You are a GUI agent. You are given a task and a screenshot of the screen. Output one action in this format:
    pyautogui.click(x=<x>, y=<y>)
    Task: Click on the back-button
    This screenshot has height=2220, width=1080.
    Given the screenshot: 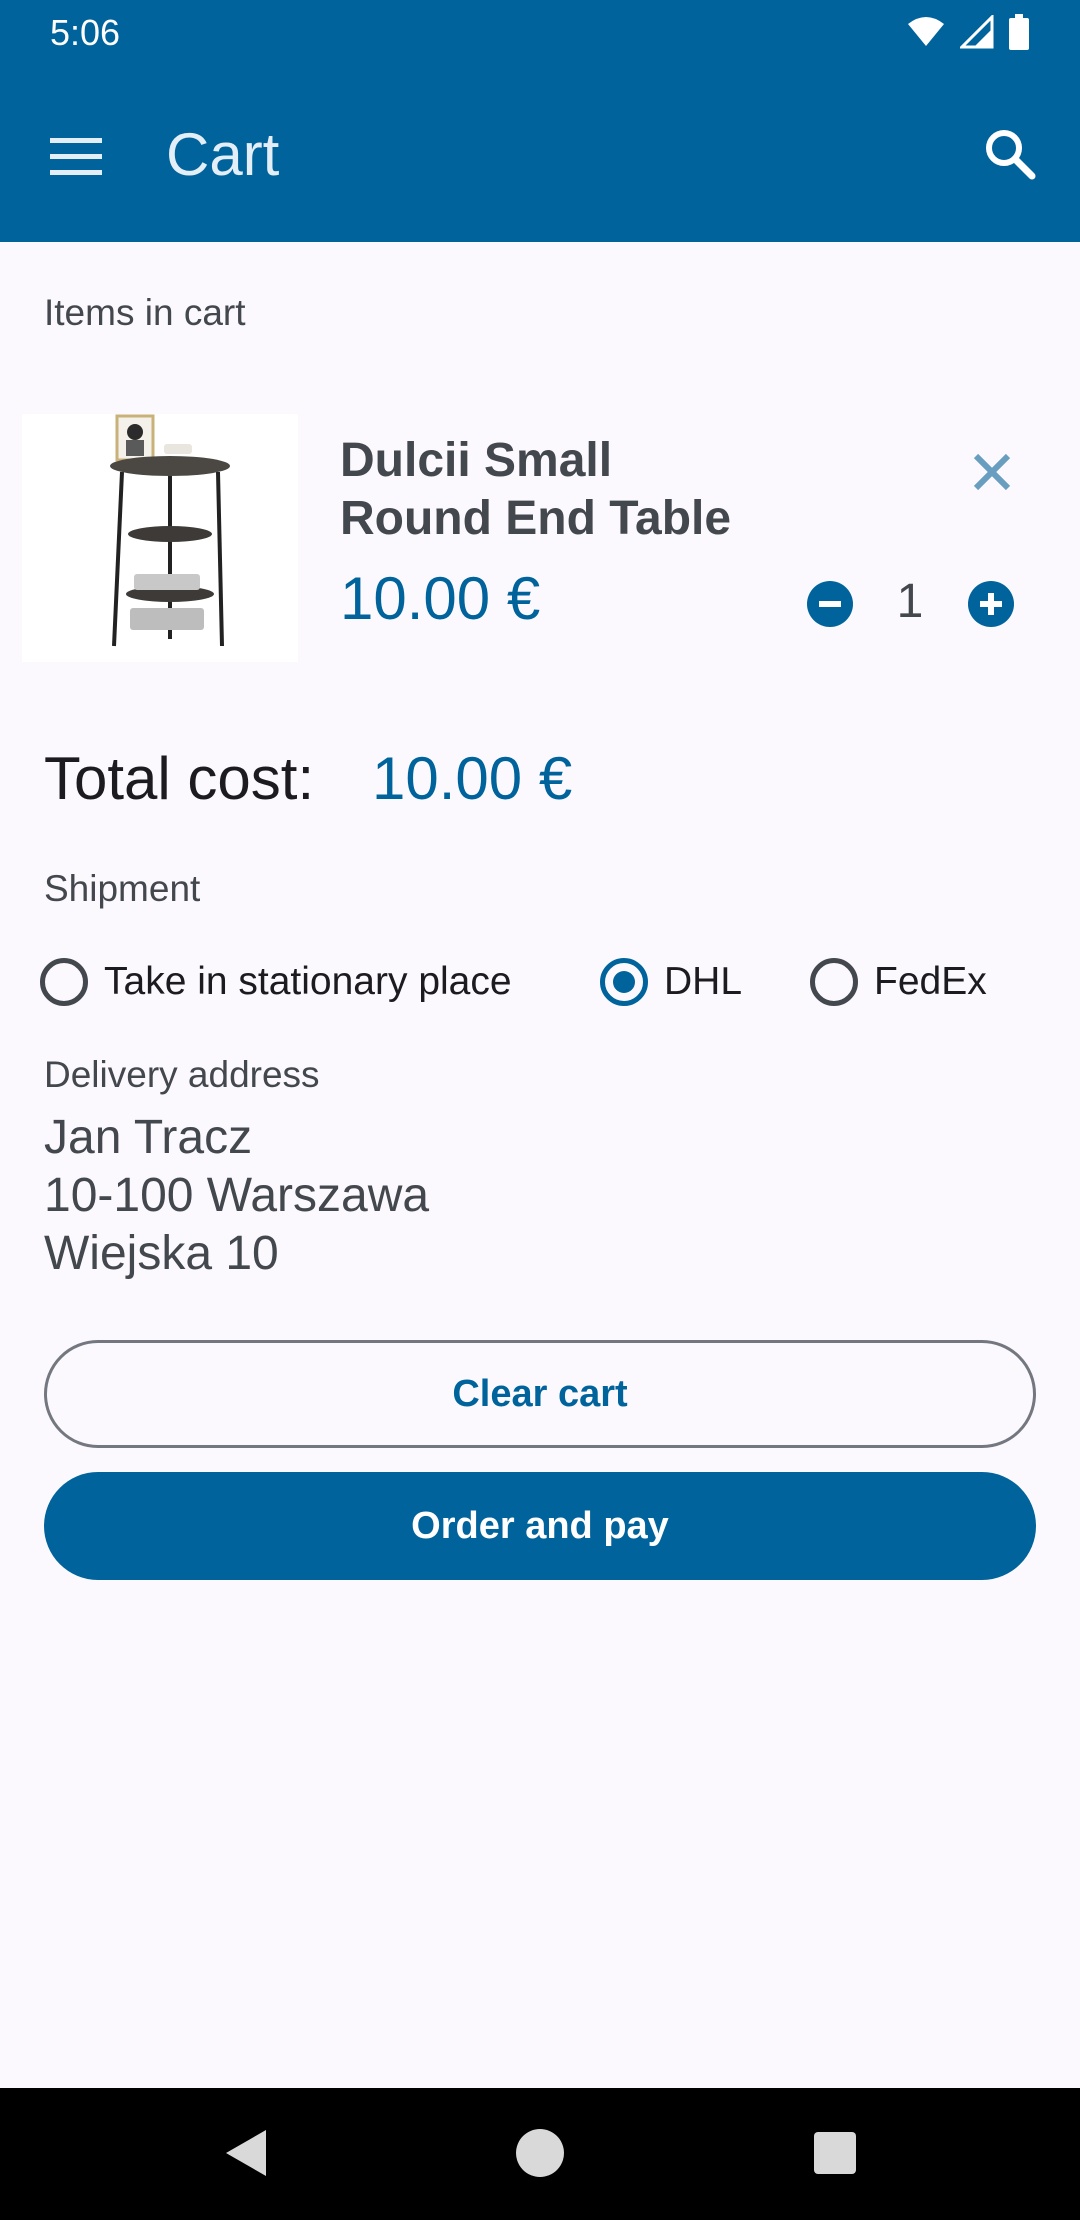 What is the action you would take?
    pyautogui.click(x=245, y=2155)
    